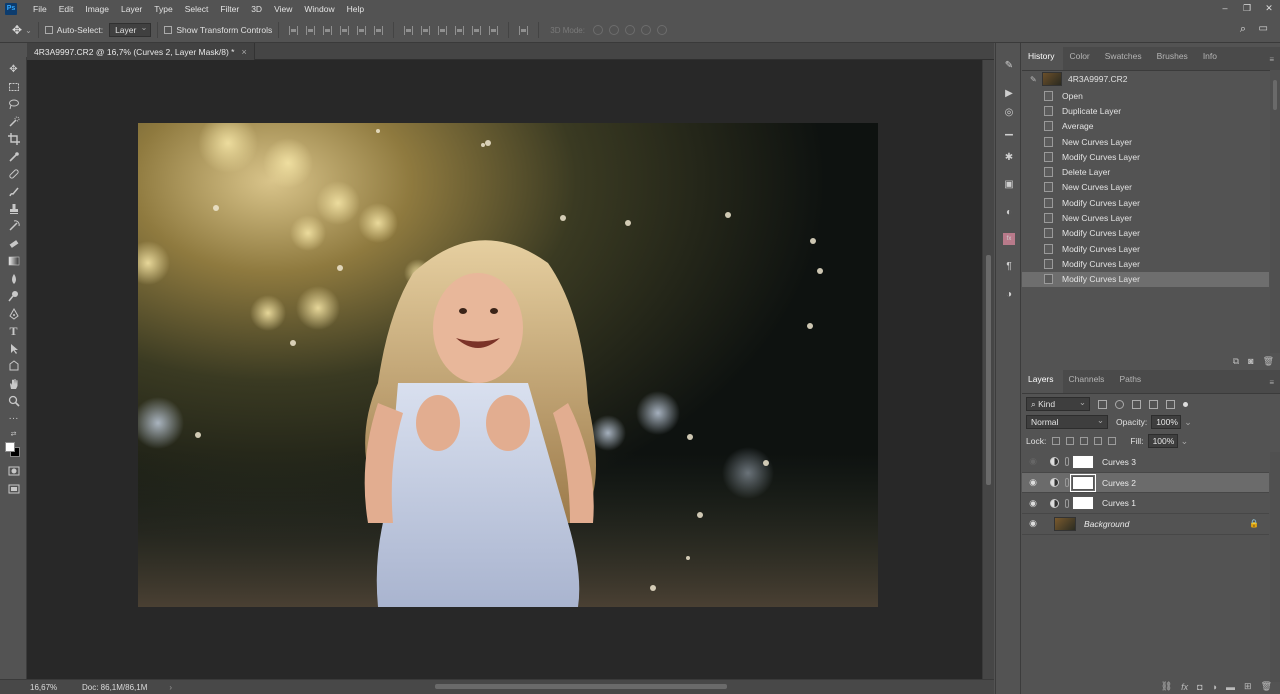  What do you see at coordinates (163, 9) in the screenshot?
I see `menu-type: Type` at bounding box center [163, 9].